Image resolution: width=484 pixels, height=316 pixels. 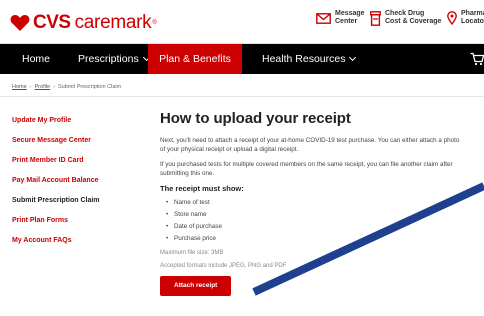 What do you see at coordinates (255, 118) in the screenshot?
I see `page-title: How to upload your receipt` at bounding box center [255, 118].